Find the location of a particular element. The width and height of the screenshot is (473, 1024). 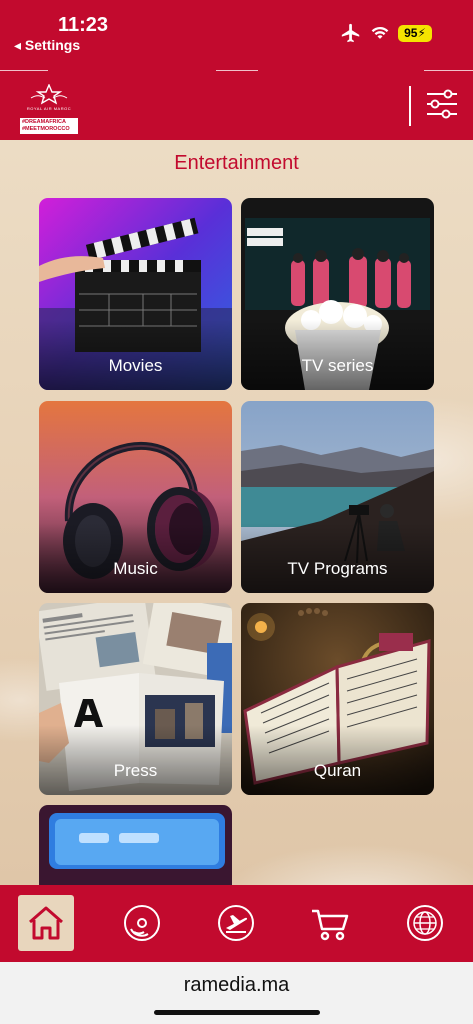

tile-label: Movies is located at coordinates (135, 365).